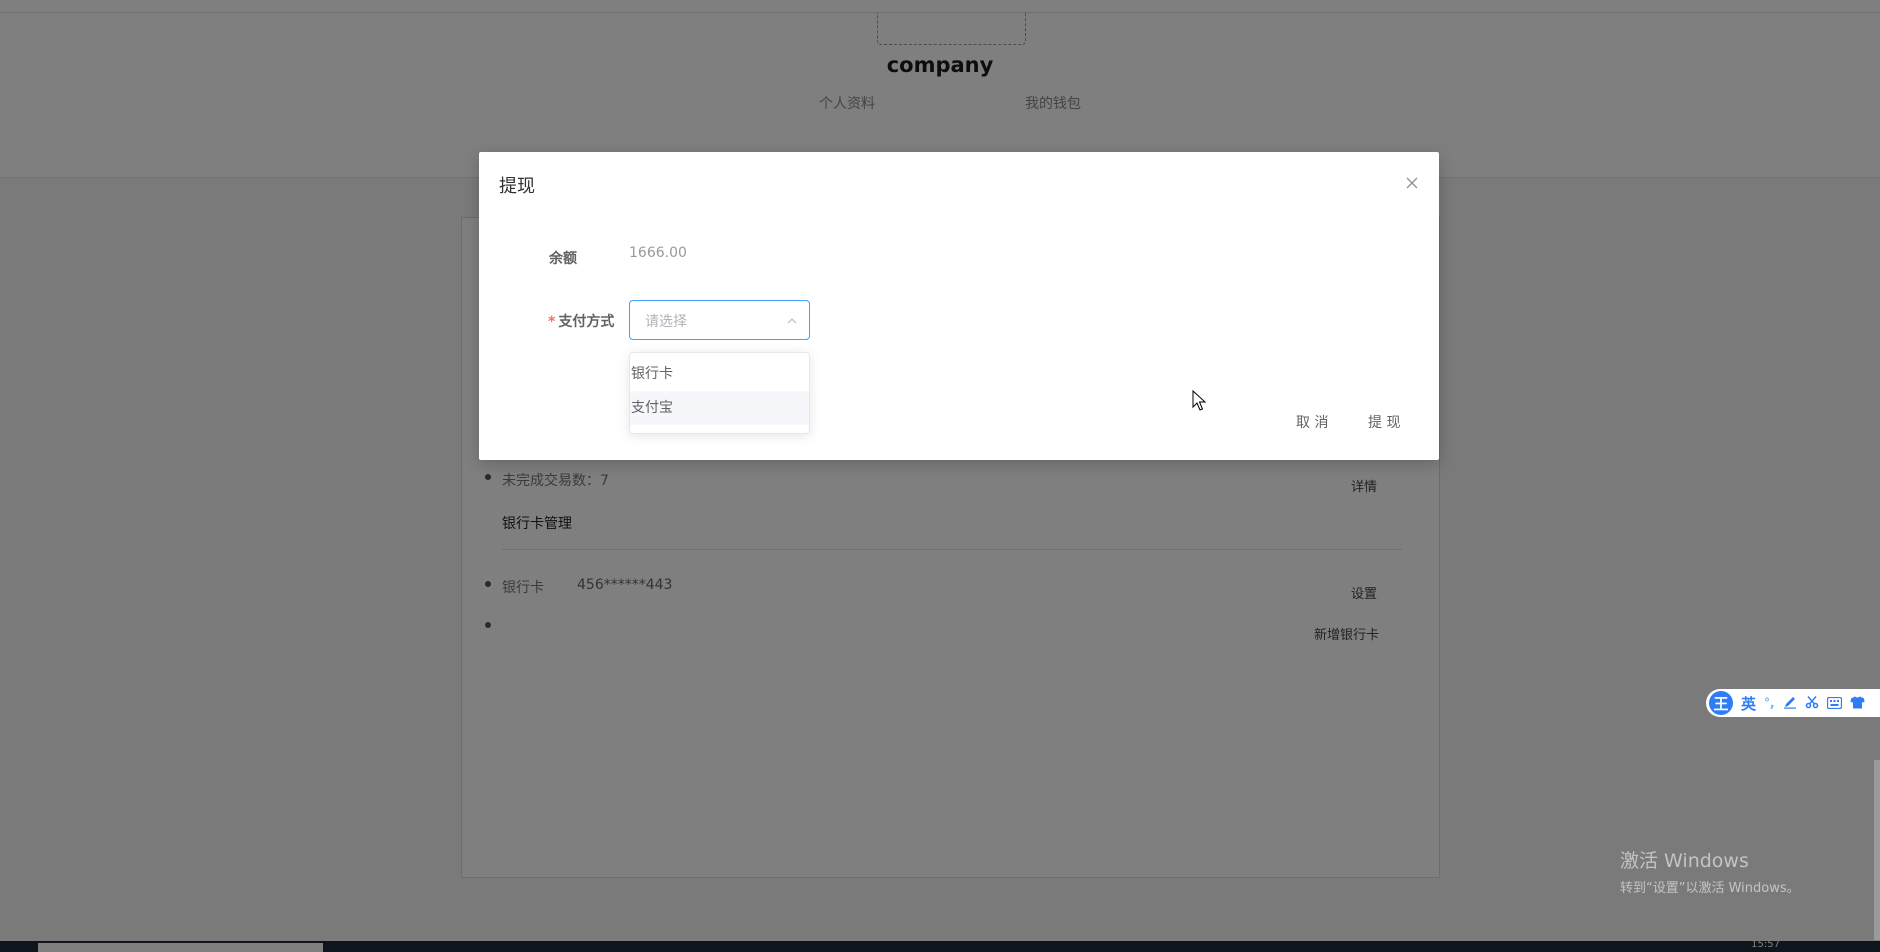  What do you see at coordinates (1790, 703) in the screenshot?
I see `pencil-icon` at bounding box center [1790, 703].